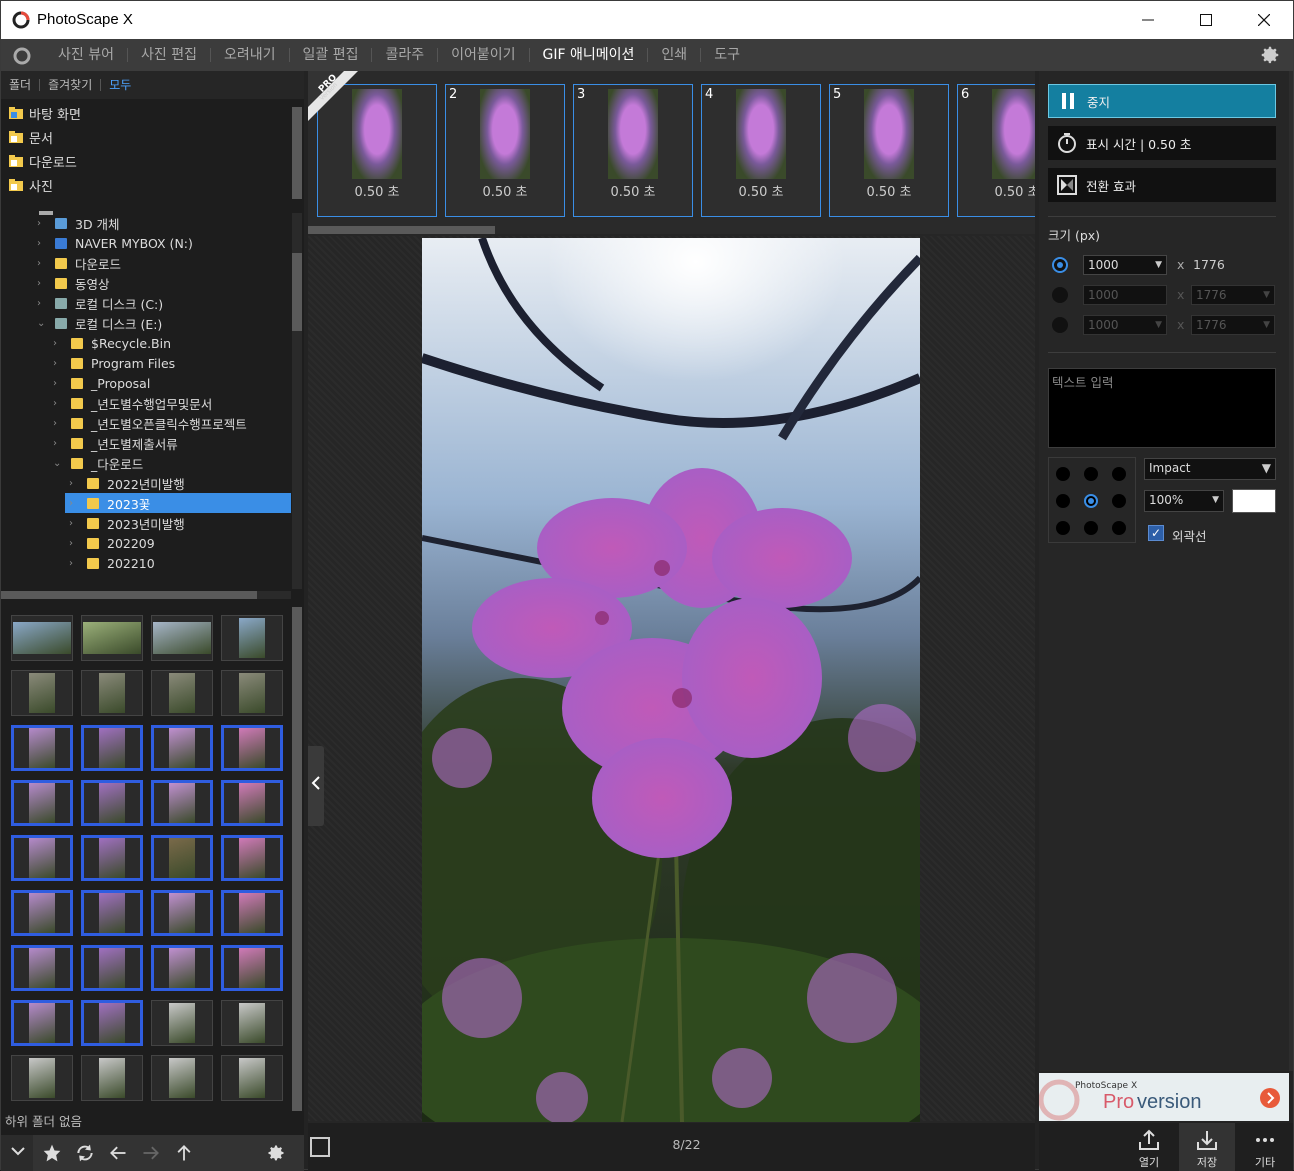 The height and width of the screenshot is (1171, 1294). Describe the element at coordinates (146, 113) in the screenshot. I see `favorite-item: 바탕 화면` at that location.